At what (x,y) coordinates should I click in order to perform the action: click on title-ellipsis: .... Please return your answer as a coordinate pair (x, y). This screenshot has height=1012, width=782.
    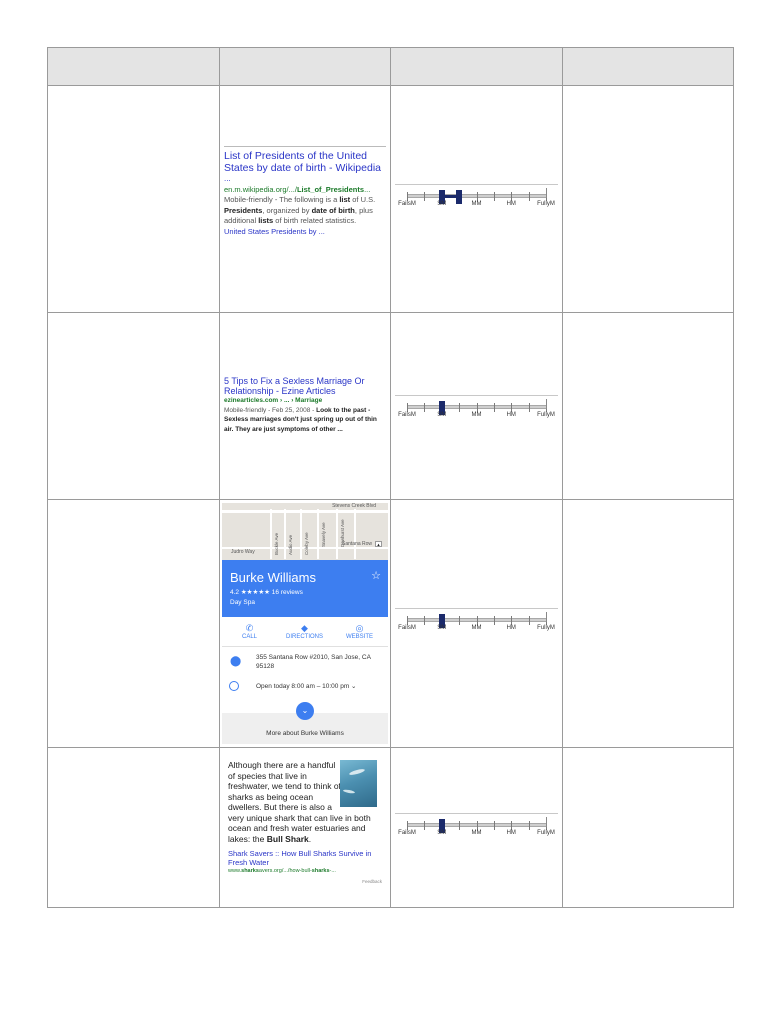
    Looking at the image, I should click on (227, 178).